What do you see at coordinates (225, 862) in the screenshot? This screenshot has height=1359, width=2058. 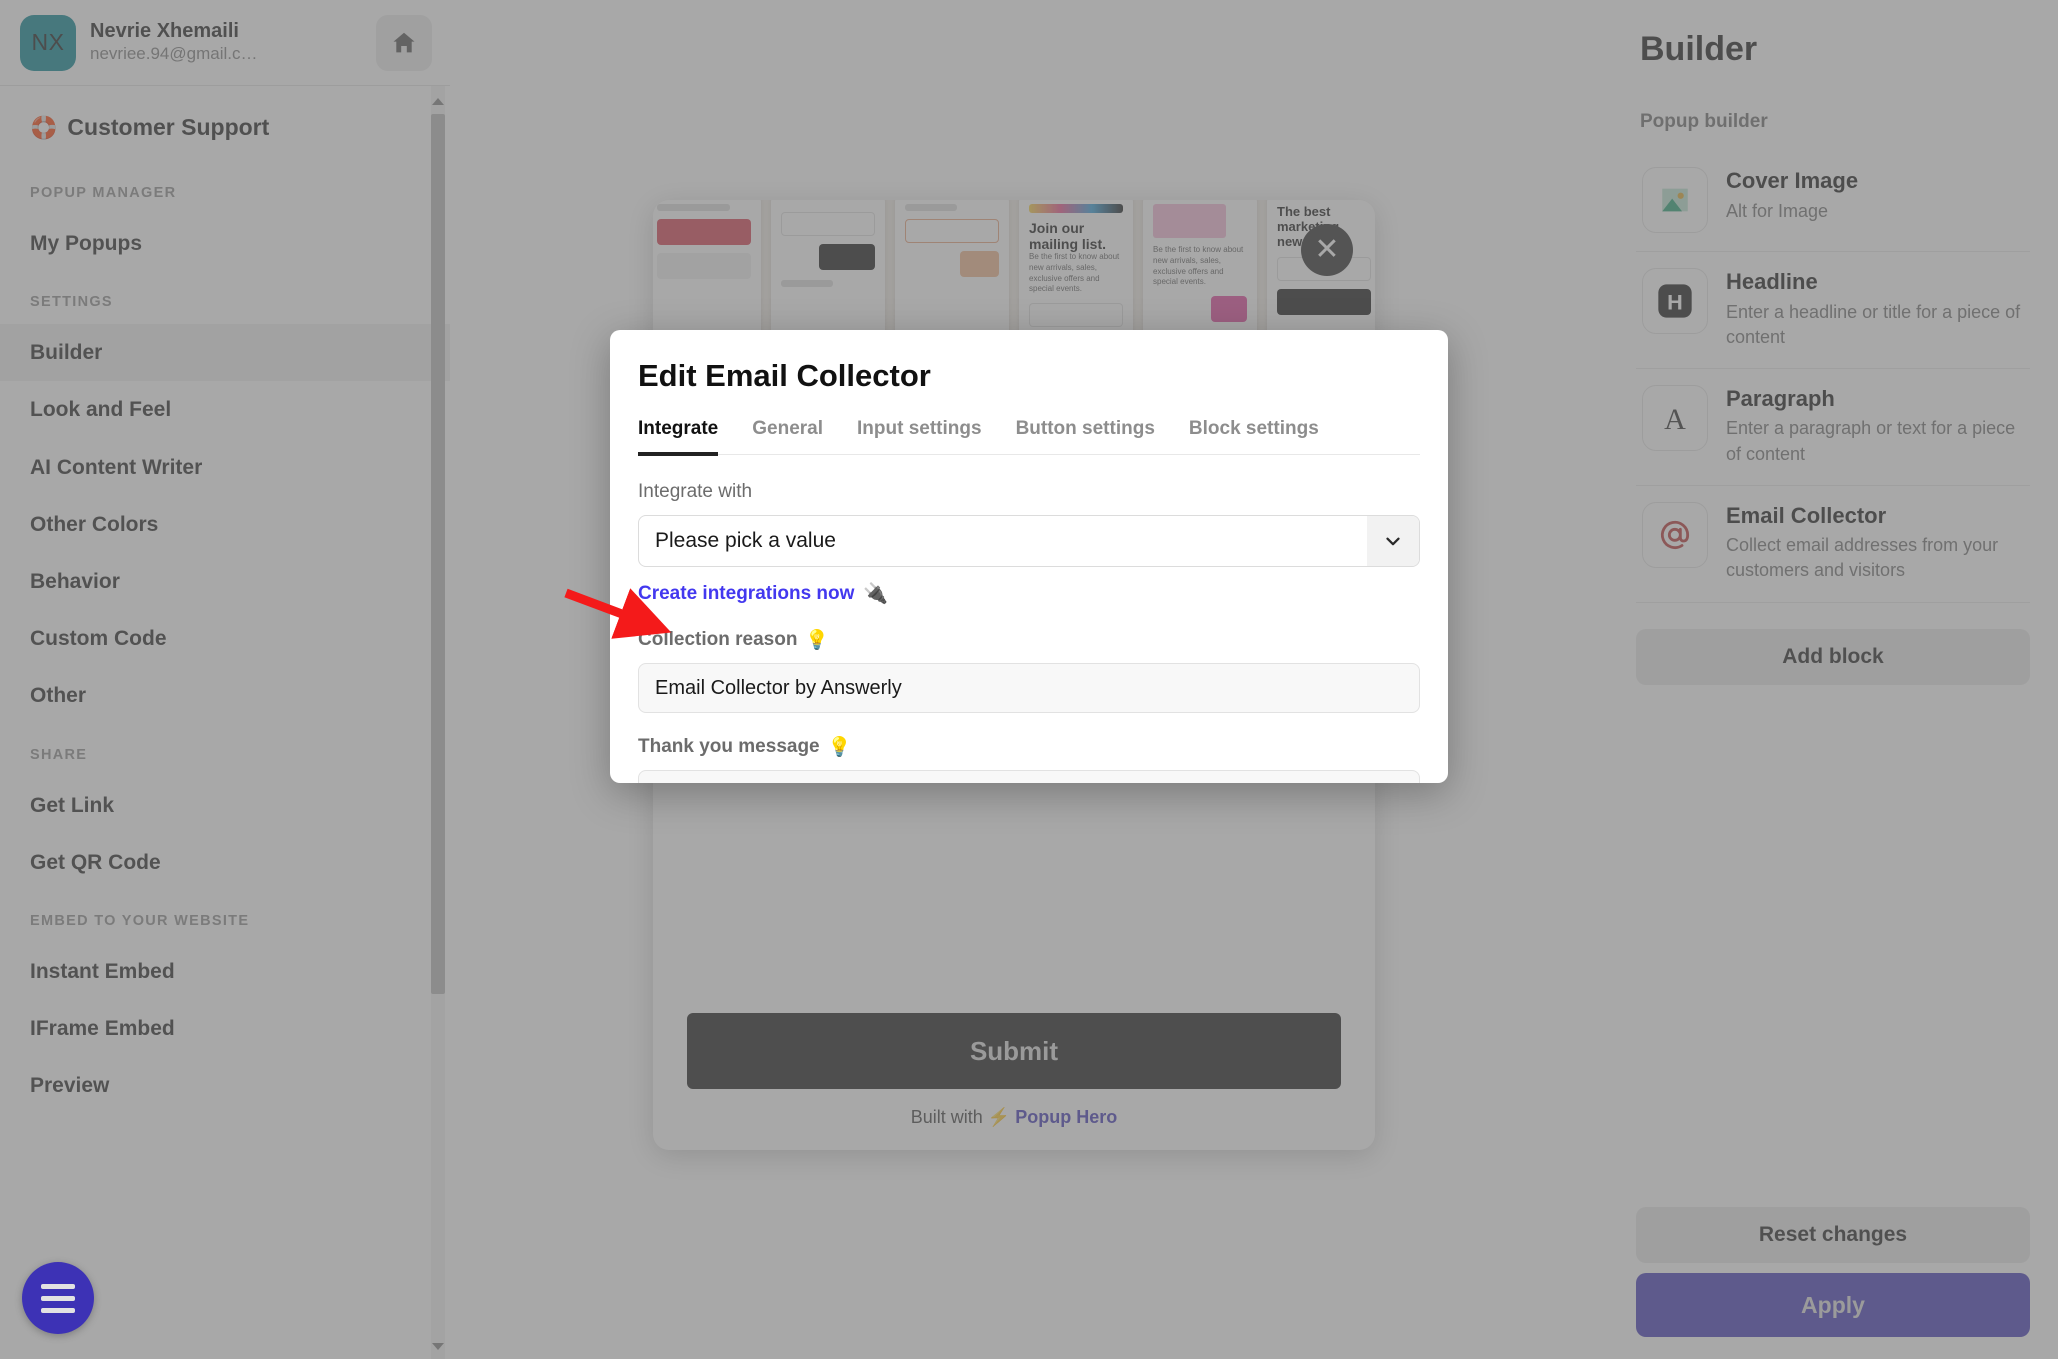 I see `sidebar-item-get-qr-code: Get QR Code` at bounding box center [225, 862].